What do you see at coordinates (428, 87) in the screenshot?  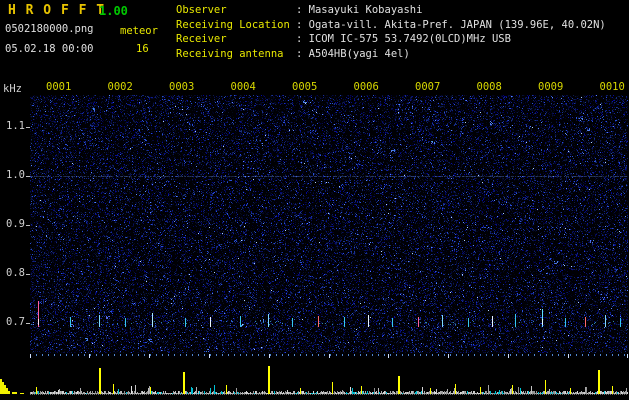 I see `time-tick-label: 0007` at bounding box center [428, 87].